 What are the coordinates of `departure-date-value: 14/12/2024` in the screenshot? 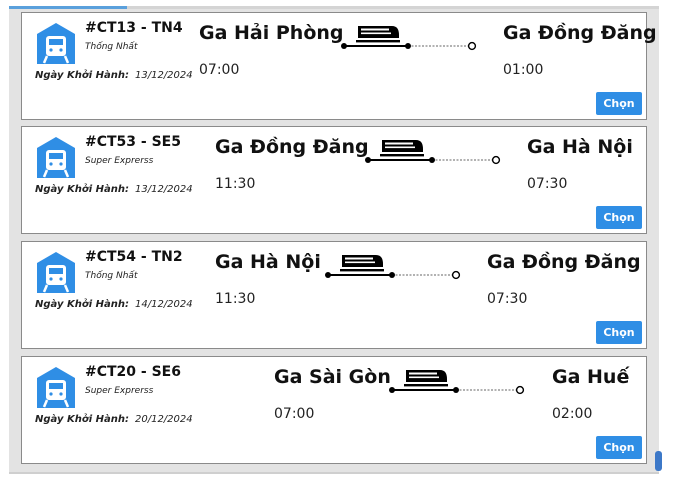 It's located at (163, 304).